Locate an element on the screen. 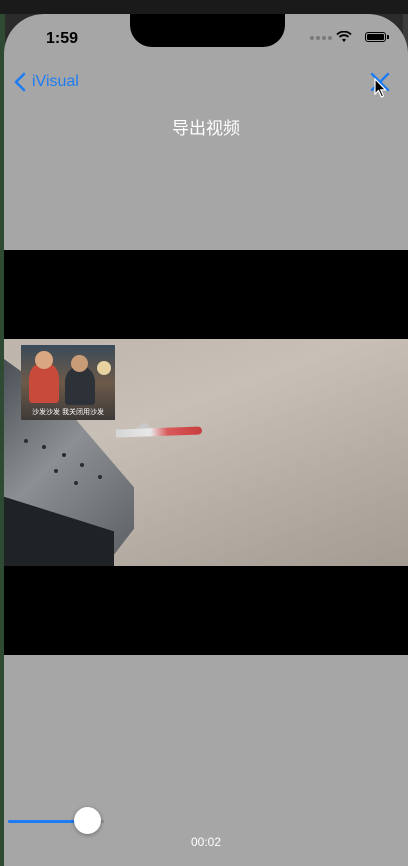  pip-person-right is located at coordinates (80, 386).